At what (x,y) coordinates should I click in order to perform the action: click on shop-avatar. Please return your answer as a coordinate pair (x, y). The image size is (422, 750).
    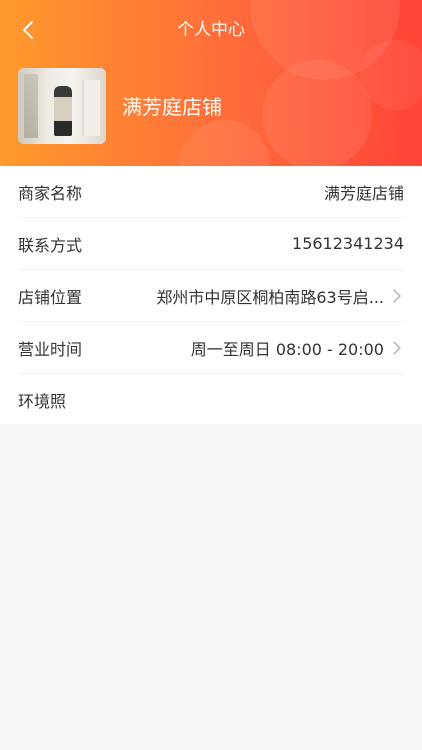
    Looking at the image, I should click on (62, 106).